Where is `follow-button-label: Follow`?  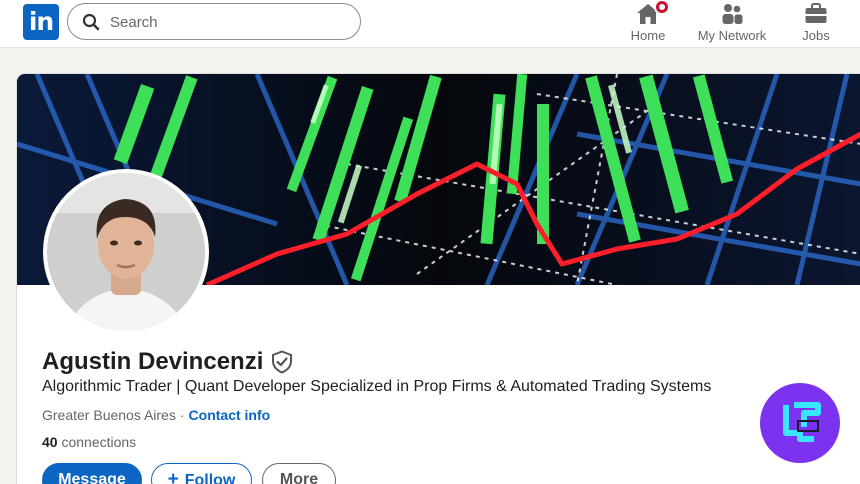
follow-button-label: Follow is located at coordinates (210, 478).